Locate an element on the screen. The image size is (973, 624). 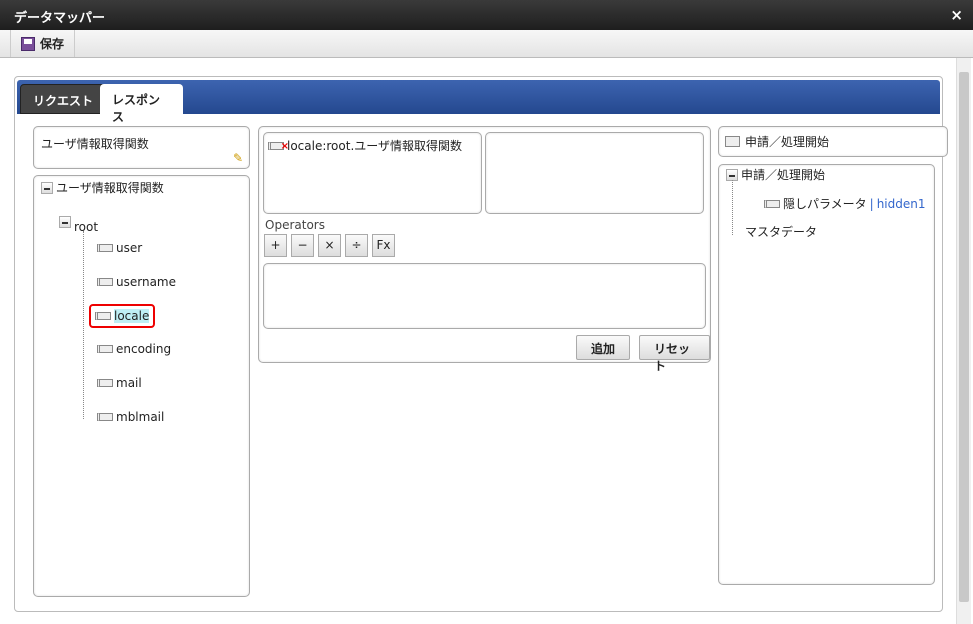
function-name: ユーザ情報取得関数 is located at coordinates (95, 144).